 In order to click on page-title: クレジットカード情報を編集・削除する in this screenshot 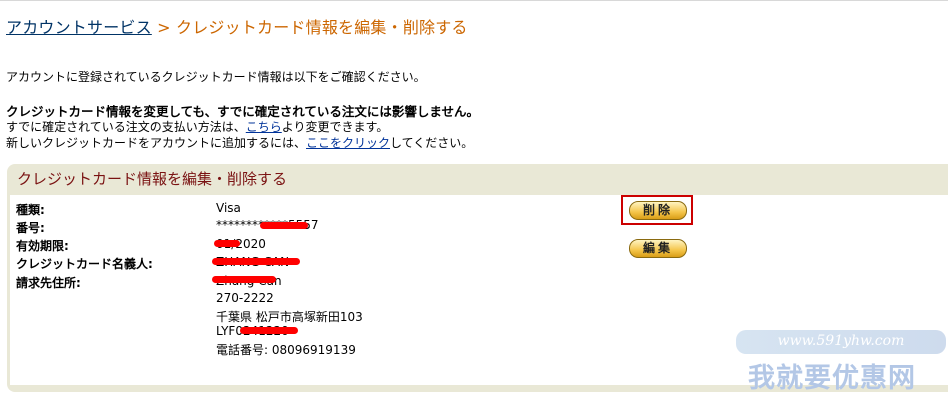, I will do `click(322, 27)`.